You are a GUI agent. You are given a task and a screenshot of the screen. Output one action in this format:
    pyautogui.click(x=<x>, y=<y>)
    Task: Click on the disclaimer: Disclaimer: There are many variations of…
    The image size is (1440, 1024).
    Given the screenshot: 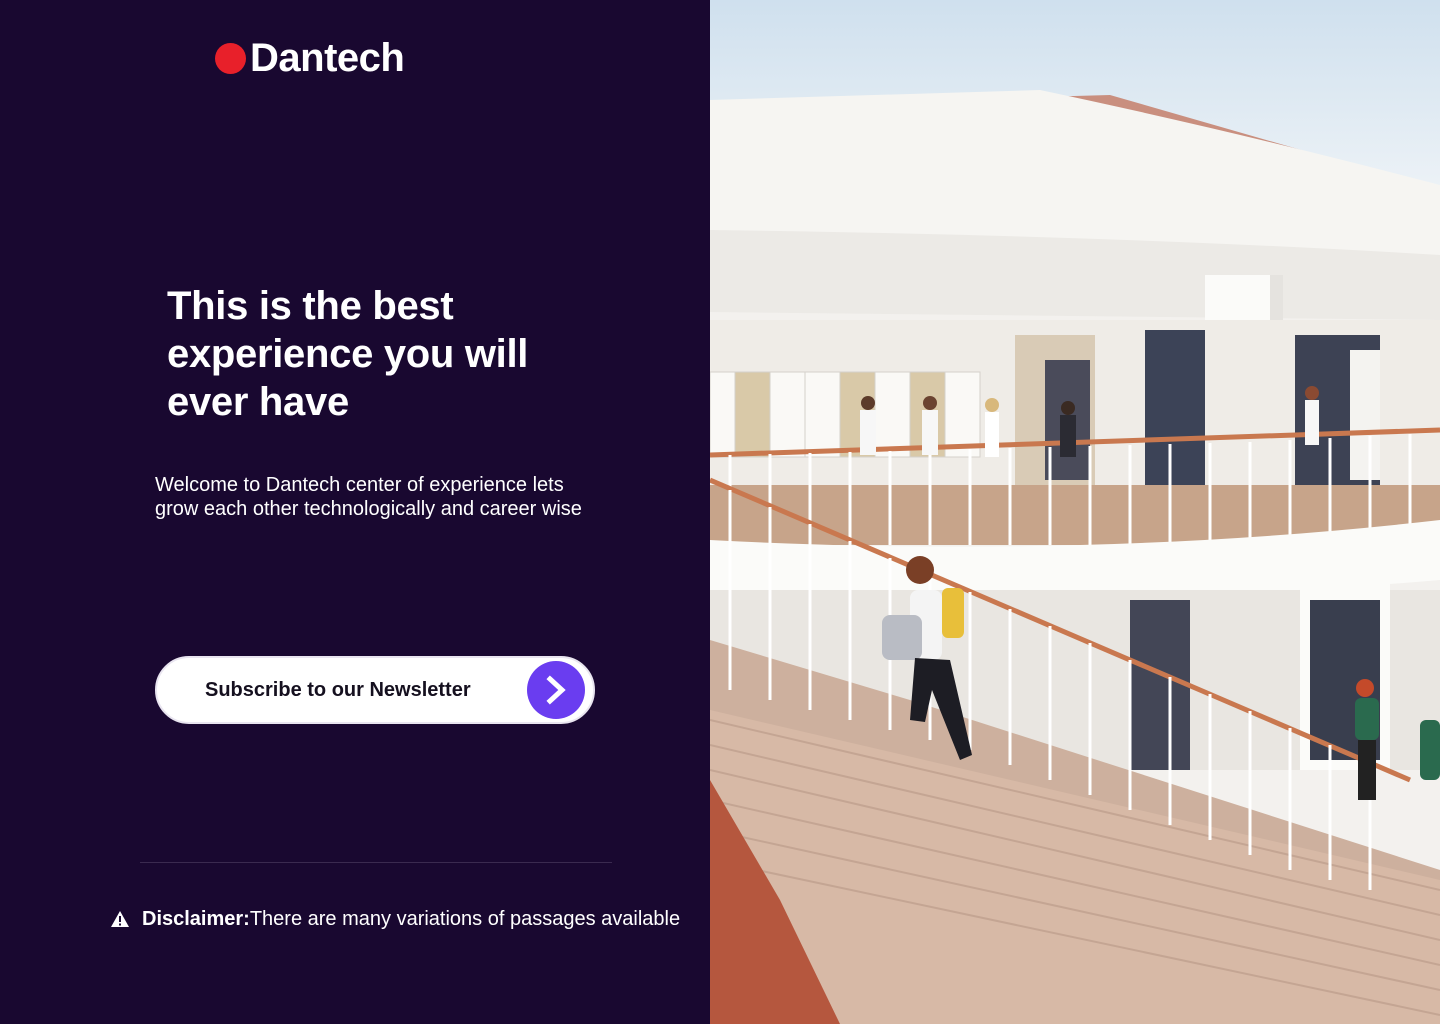 What is the action you would take?
    pyautogui.click(x=395, y=919)
    